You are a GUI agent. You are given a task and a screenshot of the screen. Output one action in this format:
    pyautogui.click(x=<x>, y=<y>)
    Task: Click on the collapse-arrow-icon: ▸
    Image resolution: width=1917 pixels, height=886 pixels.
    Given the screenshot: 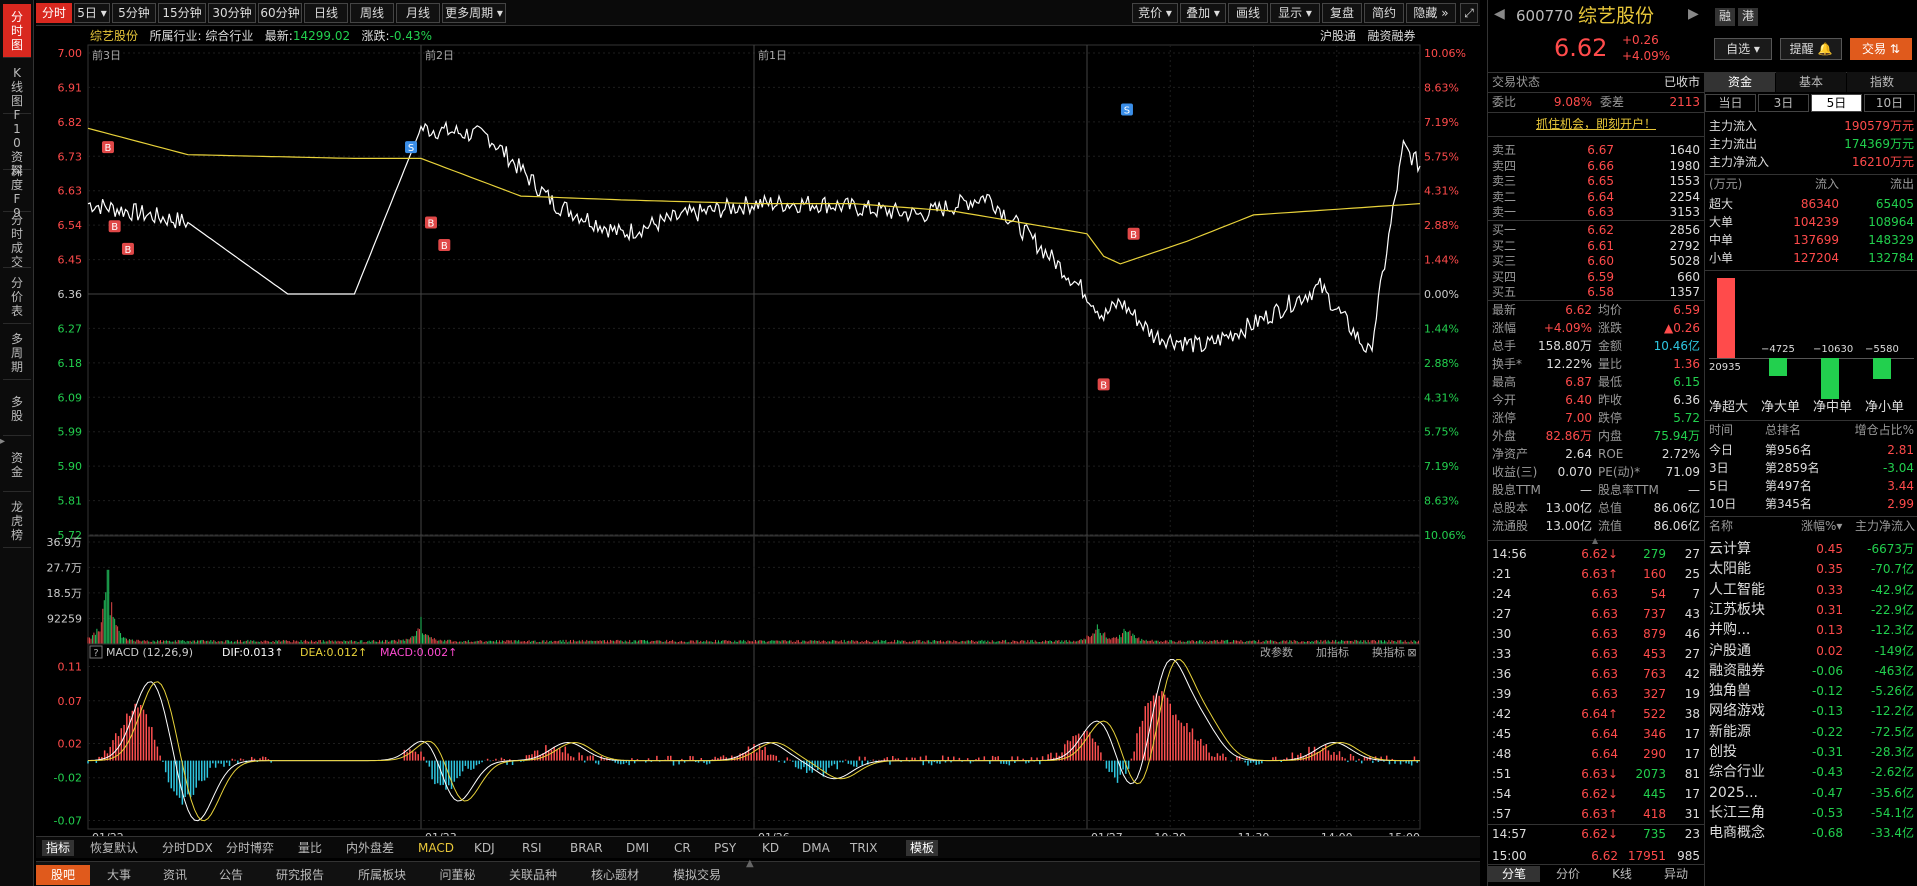 What is the action you would take?
    pyautogui.click(x=3, y=446)
    